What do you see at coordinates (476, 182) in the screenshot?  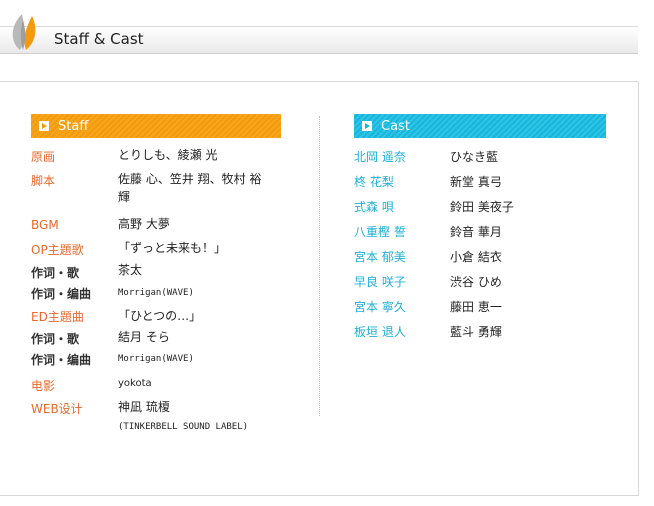 I see `cast-actor: 新堂 真弓` at bounding box center [476, 182].